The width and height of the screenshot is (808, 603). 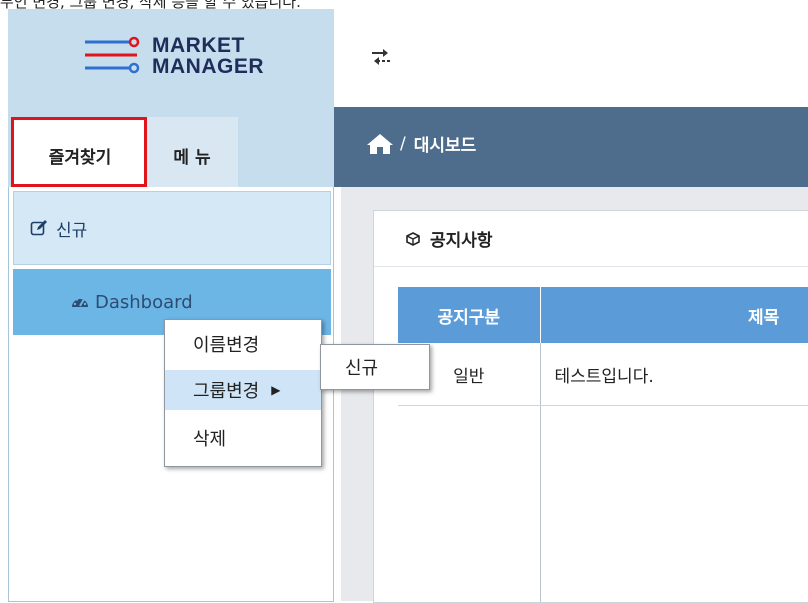 What do you see at coordinates (445, 146) in the screenshot?
I see `breadcrumb-current: 대시보드` at bounding box center [445, 146].